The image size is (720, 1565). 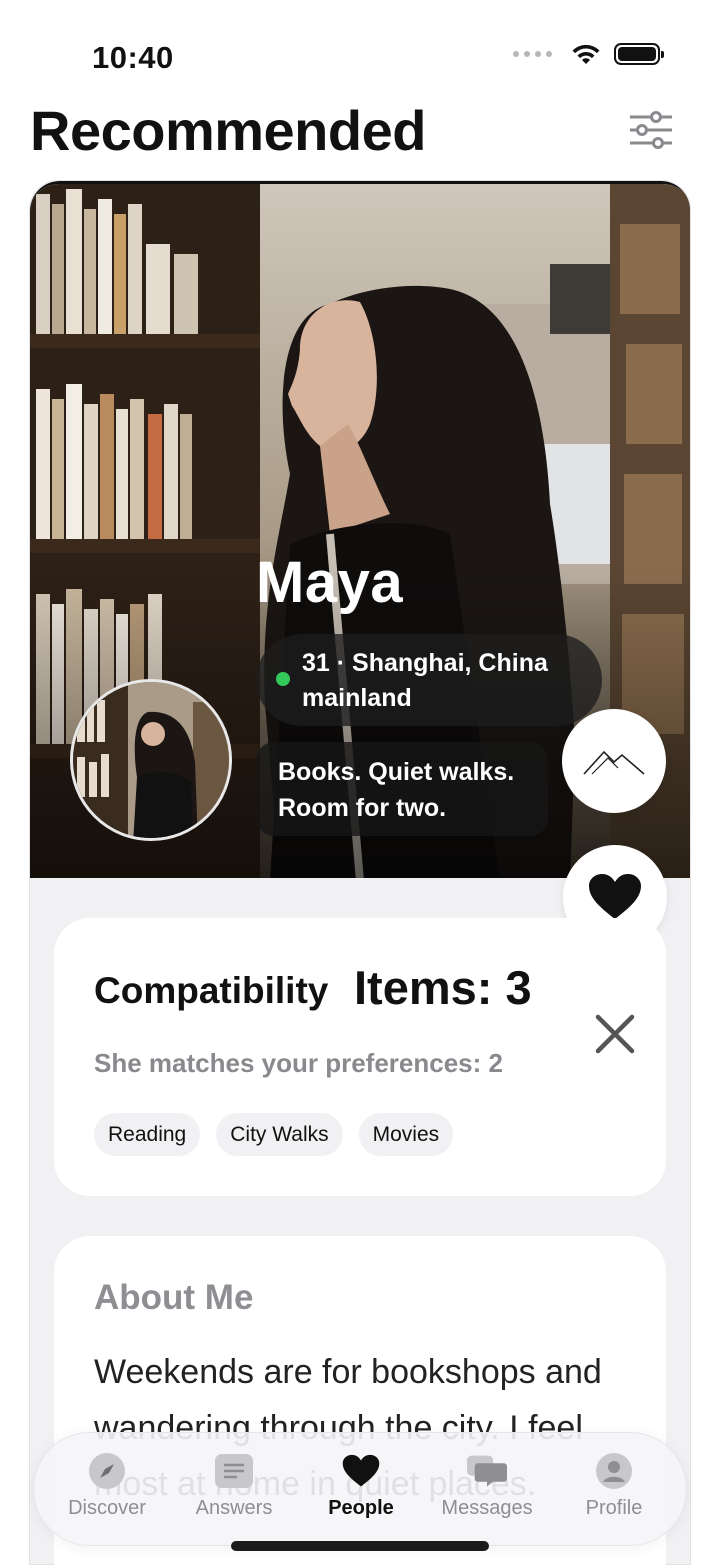 I want to click on tab-people: People, so click(x=361, y=1485).